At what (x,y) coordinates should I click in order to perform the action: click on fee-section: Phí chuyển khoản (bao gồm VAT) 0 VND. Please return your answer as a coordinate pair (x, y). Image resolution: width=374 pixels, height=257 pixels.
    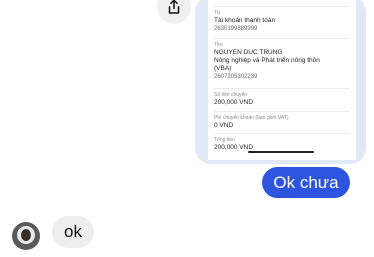
    Looking at the image, I should click on (282, 120).